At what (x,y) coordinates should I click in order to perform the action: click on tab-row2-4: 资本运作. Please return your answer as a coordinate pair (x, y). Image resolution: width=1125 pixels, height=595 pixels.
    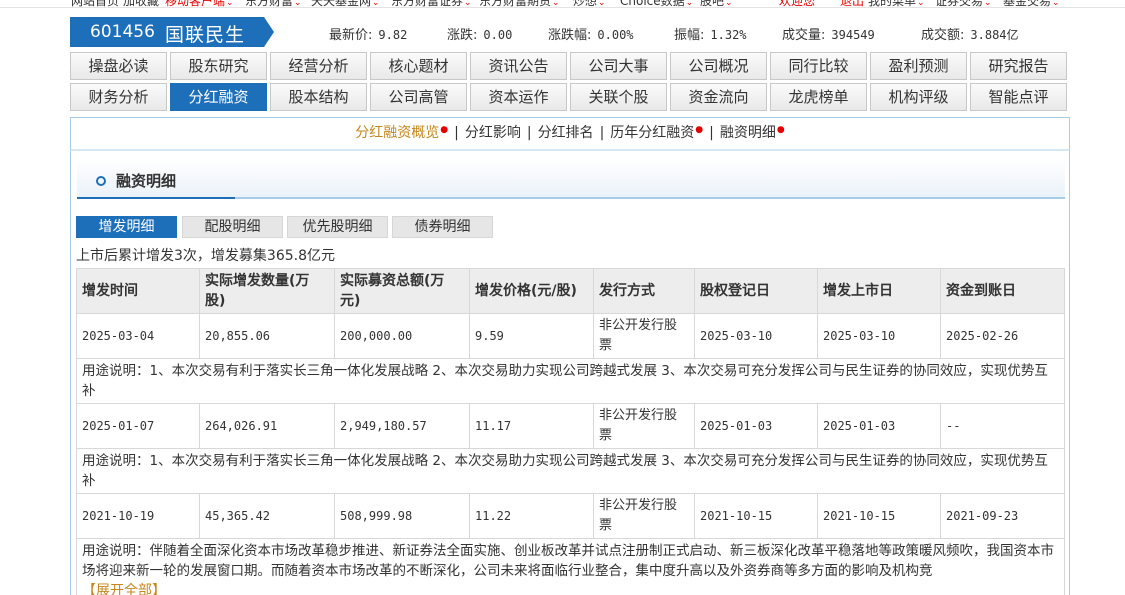
    Looking at the image, I should click on (518, 97).